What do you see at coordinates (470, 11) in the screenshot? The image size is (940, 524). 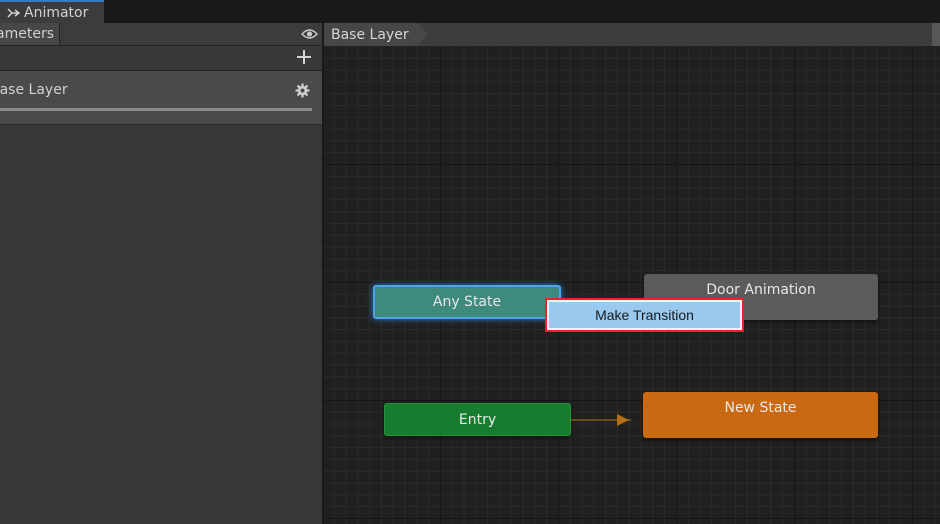 I see `window-tab-bar: Animator` at bounding box center [470, 11].